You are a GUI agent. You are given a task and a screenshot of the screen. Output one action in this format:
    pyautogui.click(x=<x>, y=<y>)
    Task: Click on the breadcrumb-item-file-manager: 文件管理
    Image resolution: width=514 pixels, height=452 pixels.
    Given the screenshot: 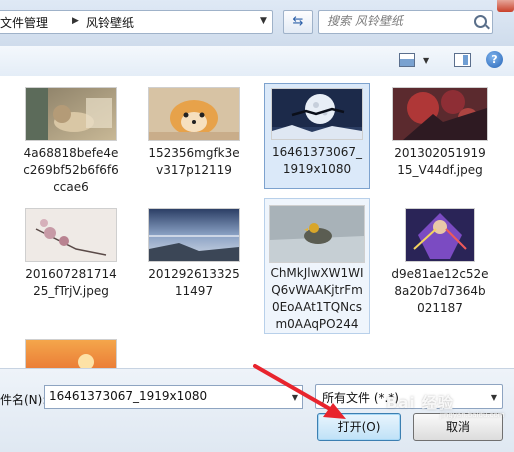 What is the action you would take?
    pyautogui.click(x=24, y=22)
    